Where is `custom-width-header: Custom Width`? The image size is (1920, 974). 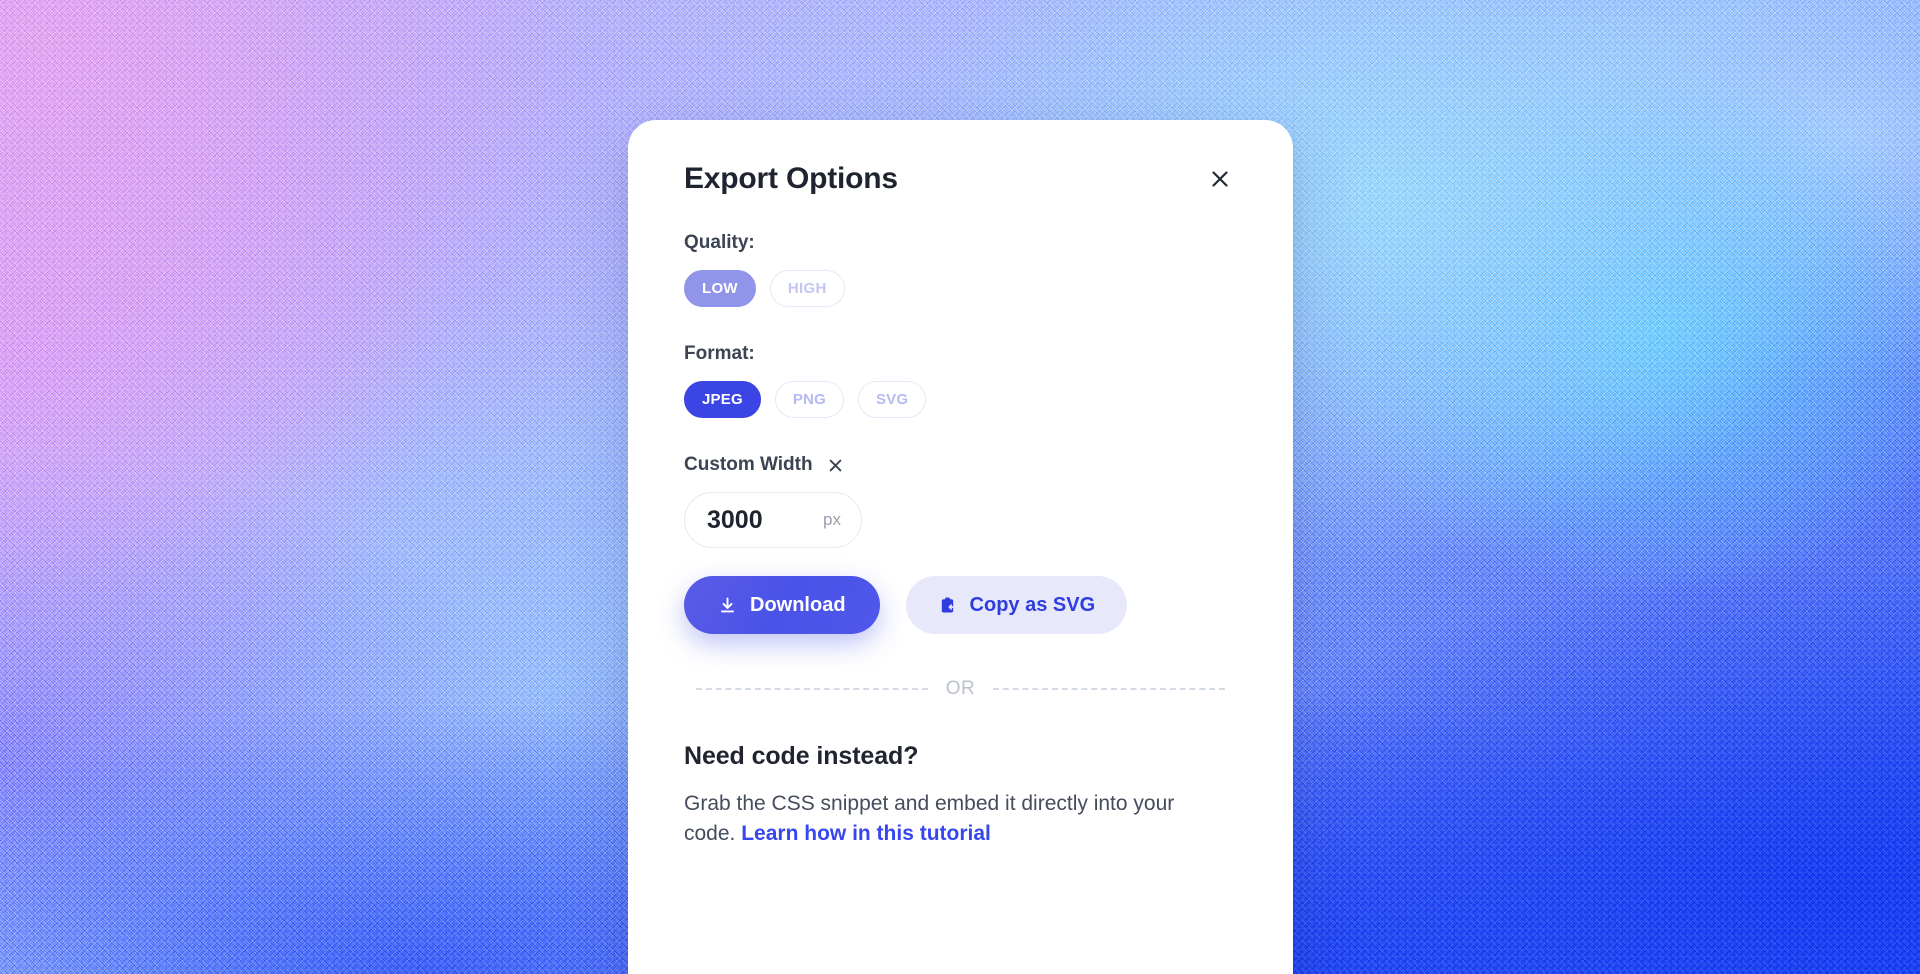 custom-width-header: Custom Width is located at coordinates (960, 465).